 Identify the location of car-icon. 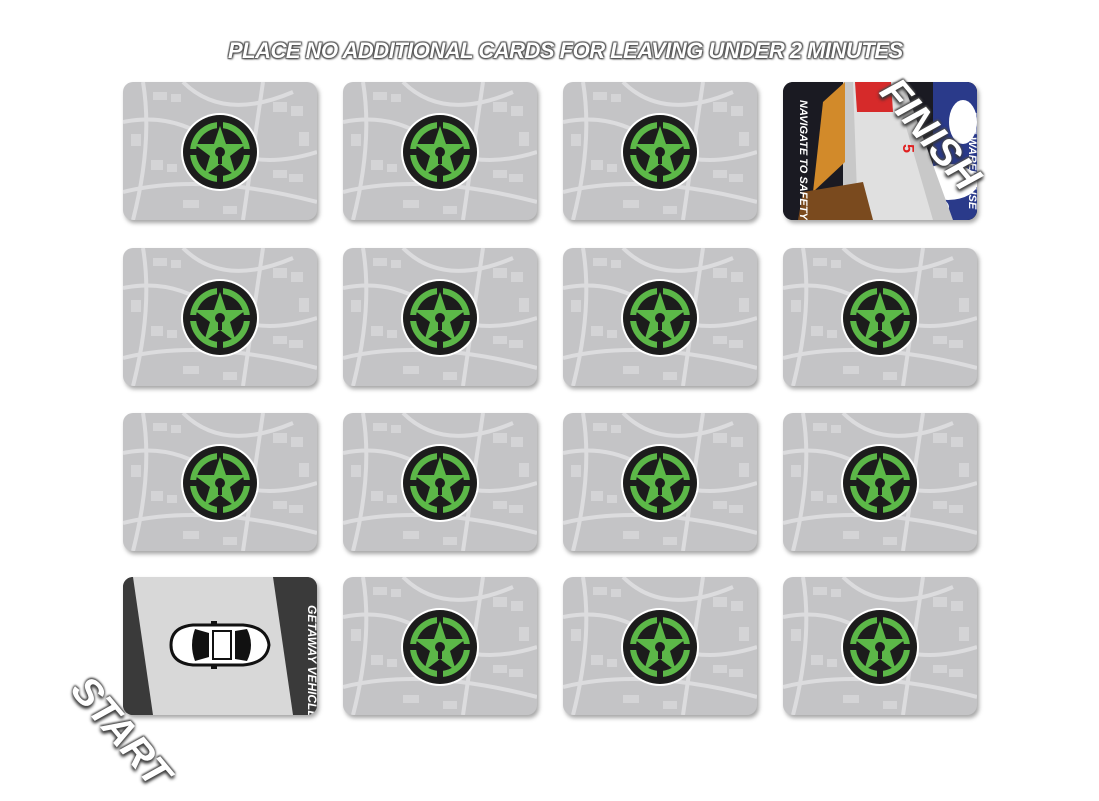
(220, 645).